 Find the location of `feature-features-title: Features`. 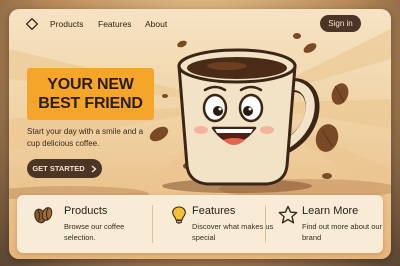

feature-features-title: Features is located at coordinates (214, 211).